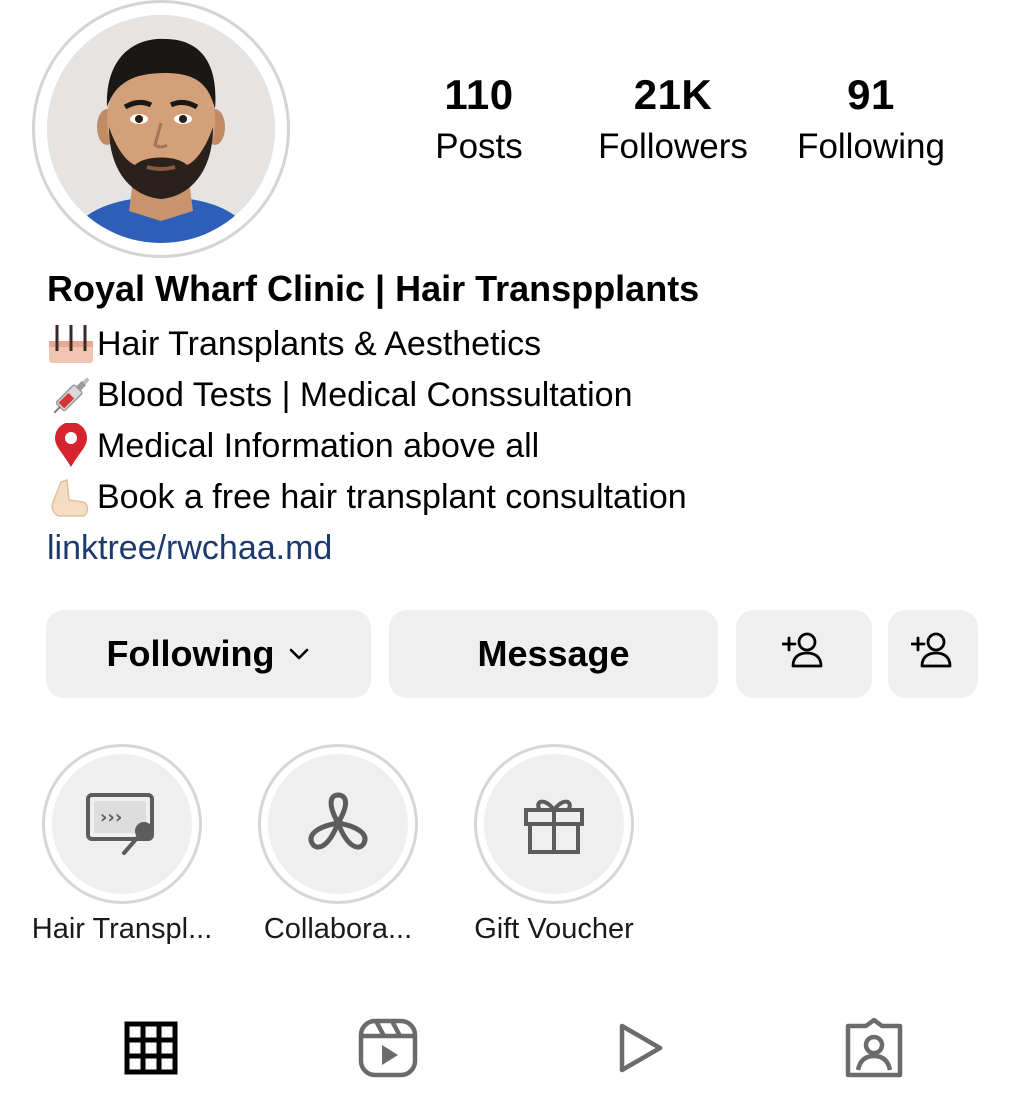 This screenshot has width=1024, height=1105. I want to click on stat-following-label: Following, so click(871, 146).